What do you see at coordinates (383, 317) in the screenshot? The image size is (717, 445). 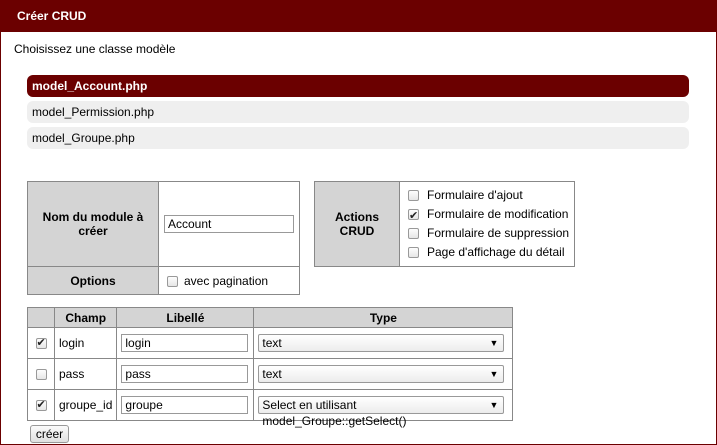 I see `col-header-type: Type` at bounding box center [383, 317].